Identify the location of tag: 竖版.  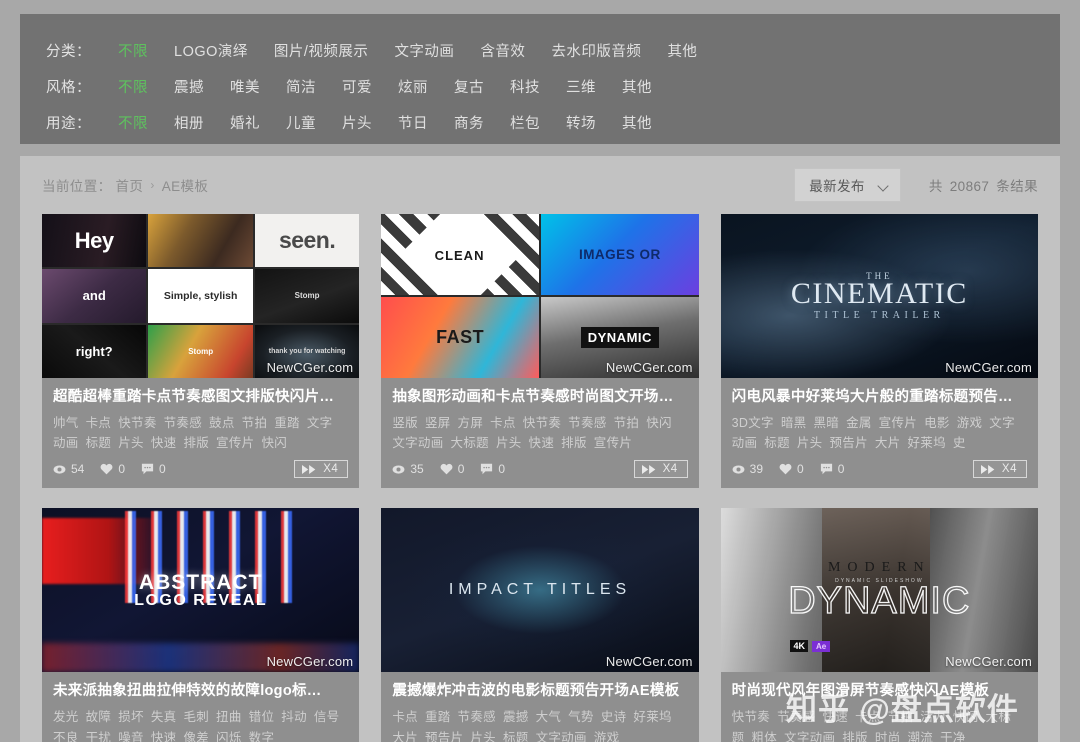
(405, 423).